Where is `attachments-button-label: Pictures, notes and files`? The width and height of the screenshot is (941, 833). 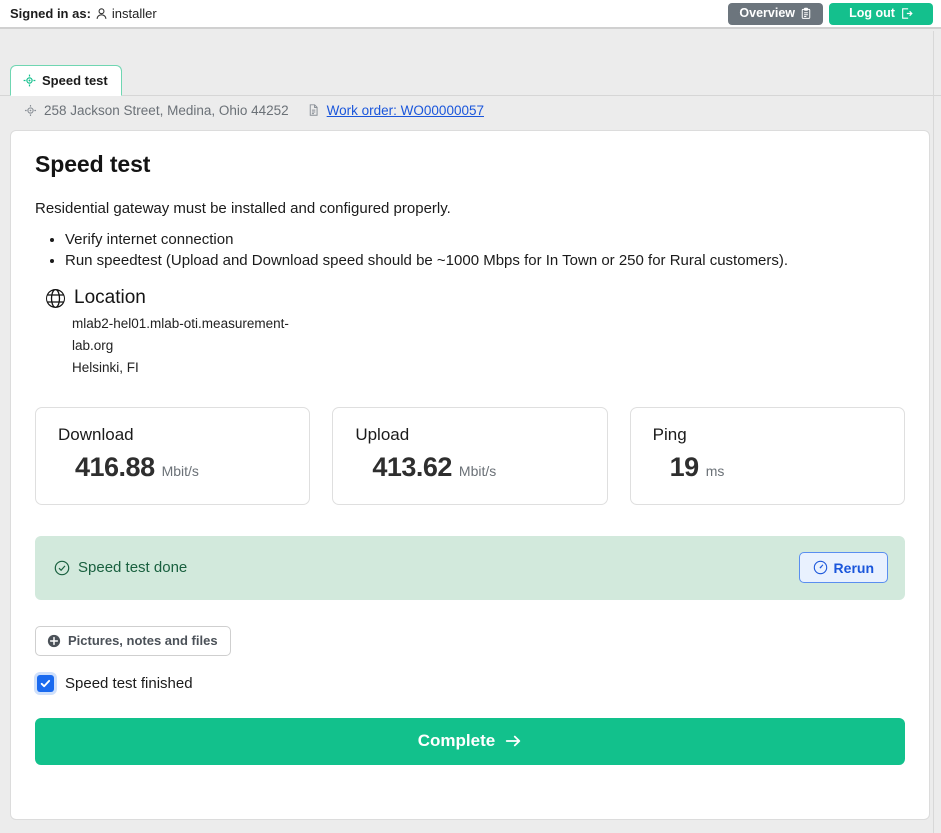
attachments-button-label: Pictures, notes and files is located at coordinates (143, 641).